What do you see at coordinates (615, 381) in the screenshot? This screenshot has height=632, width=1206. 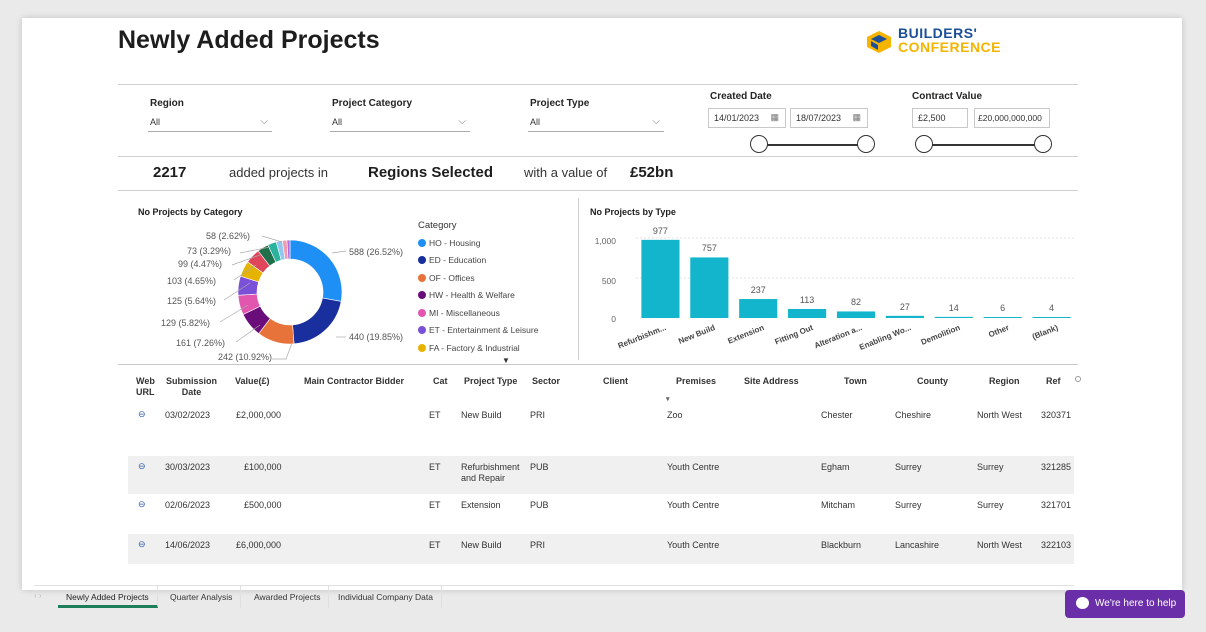 I see `col-header-client: Client` at bounding box center [615, 381].